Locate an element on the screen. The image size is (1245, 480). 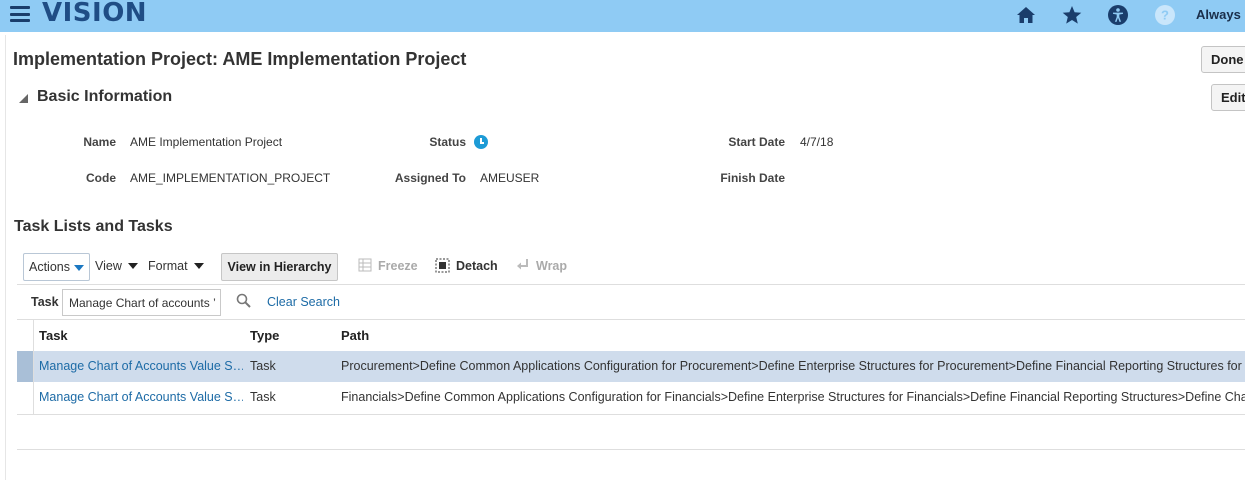
detach-icon is located at coordinates (442, 265).